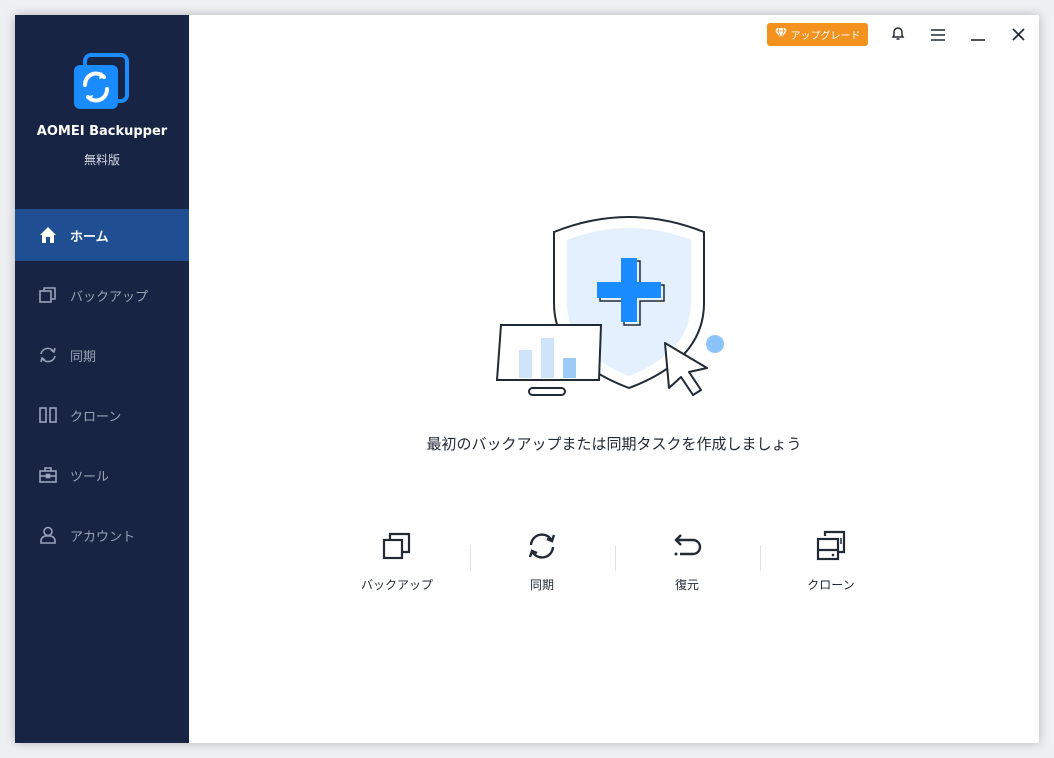 The height and width of the screenshot is (758, 1054). What do you see at coordinates (109, 297) in the screenshot?
I see `sidebar-item-label: バックアップ` at bounding box center [109, 297].